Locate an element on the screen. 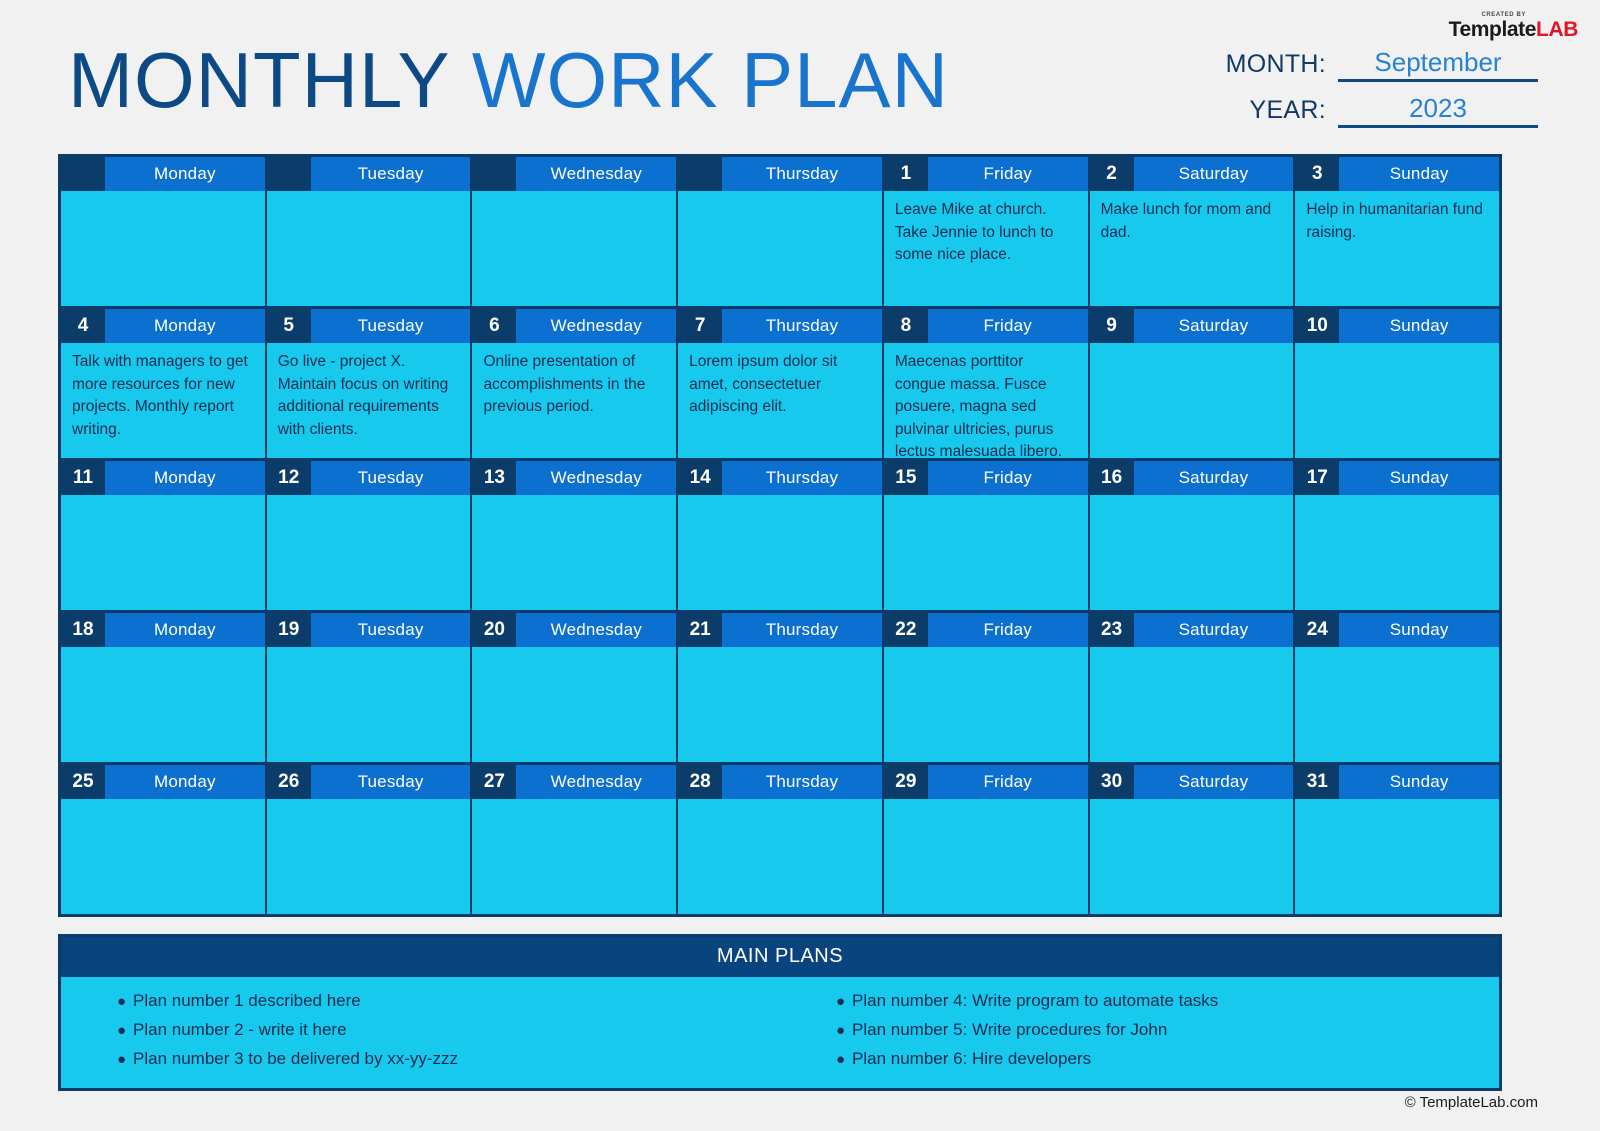 The width and height of the screenshot is (1600, 1131). calendar-day-cell: 22 Friday is located at coordinates (984, 687).